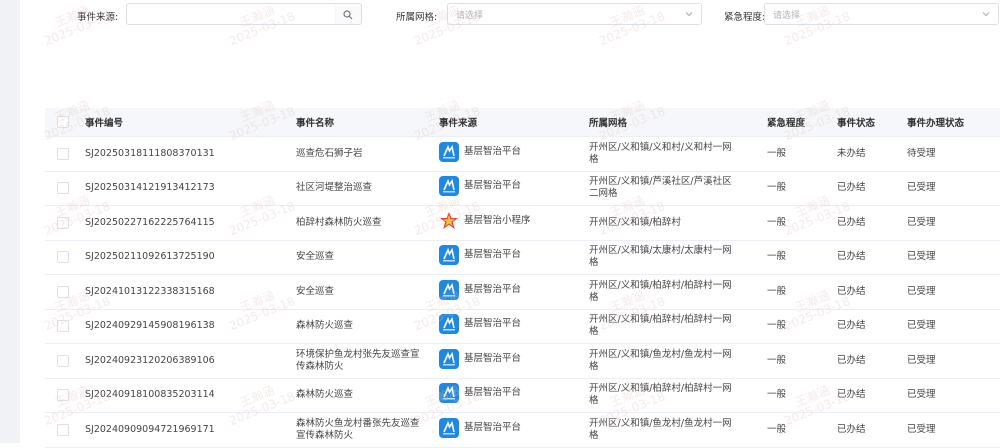 Image resolution: width=1000 pixels, height=448 pixels. What do you see at coordinates (881, 14) in the screenshot?
I see `urgency-select: 请选择` at bounding box center [881, 14].